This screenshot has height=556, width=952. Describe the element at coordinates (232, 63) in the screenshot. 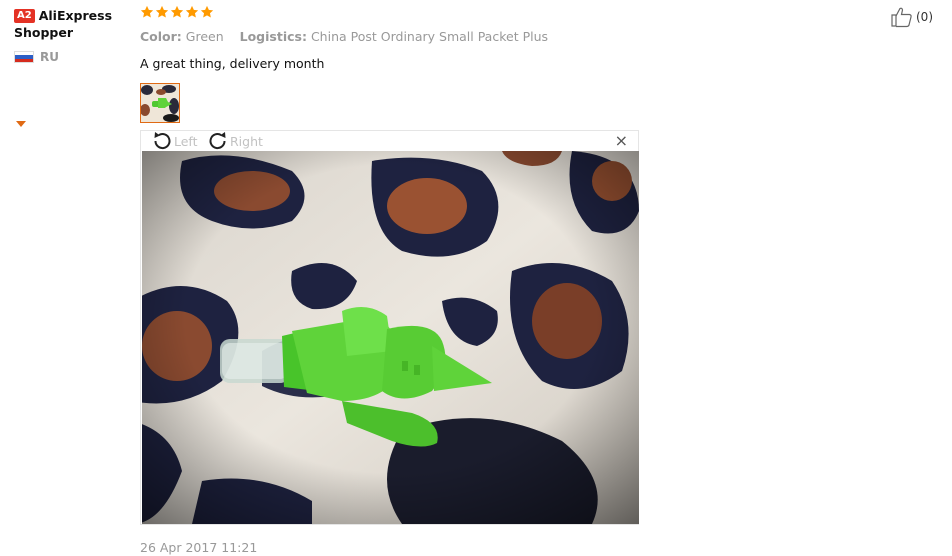

I see `review-text: A great thing, delivery month` at that location.